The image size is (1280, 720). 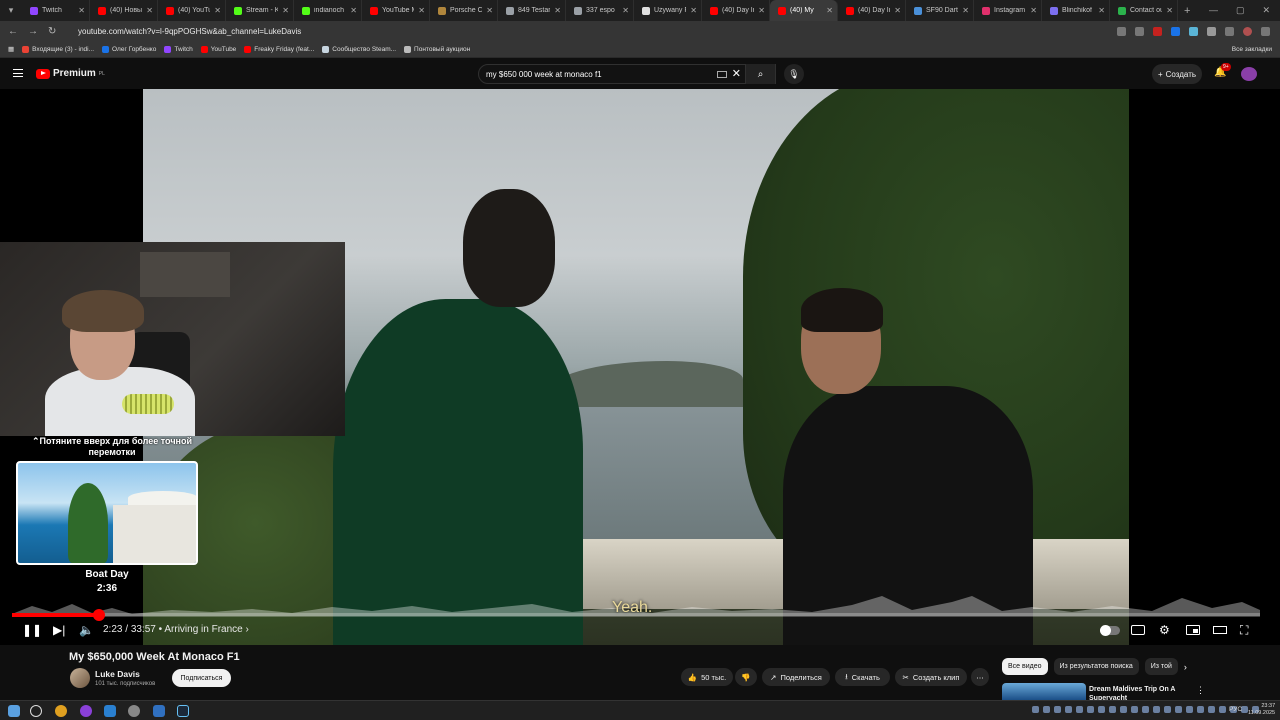 What do you see at coordinates (1244, 630) in the screenshot?
I see `fullscreen-icon: ⛶` at bounding box center [1244, 630].